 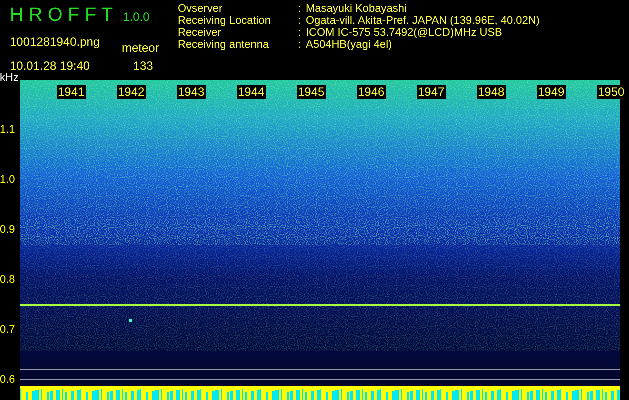 What do you see at coordinates (191, 92) in the screenshot?
I see `time-label: 1943` at bounding box center [191, 92].